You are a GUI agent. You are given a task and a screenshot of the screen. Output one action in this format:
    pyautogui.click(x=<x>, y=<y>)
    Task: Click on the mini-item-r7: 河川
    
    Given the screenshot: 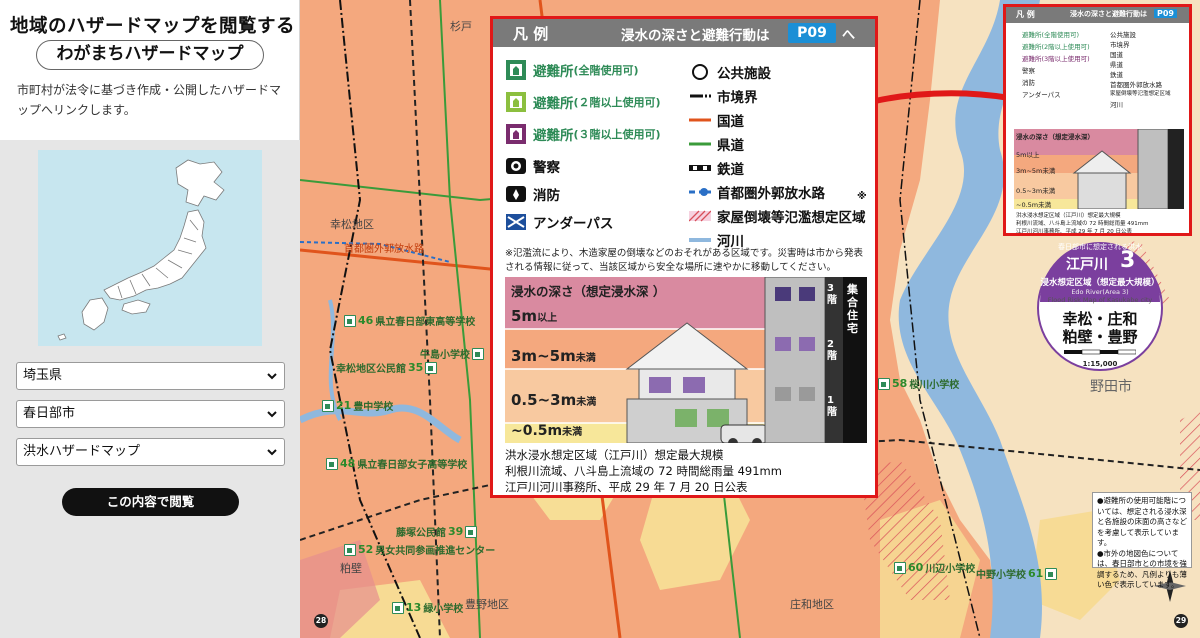 What is the action you would take?
    pyautogui.click(x=1116, y=105)
    